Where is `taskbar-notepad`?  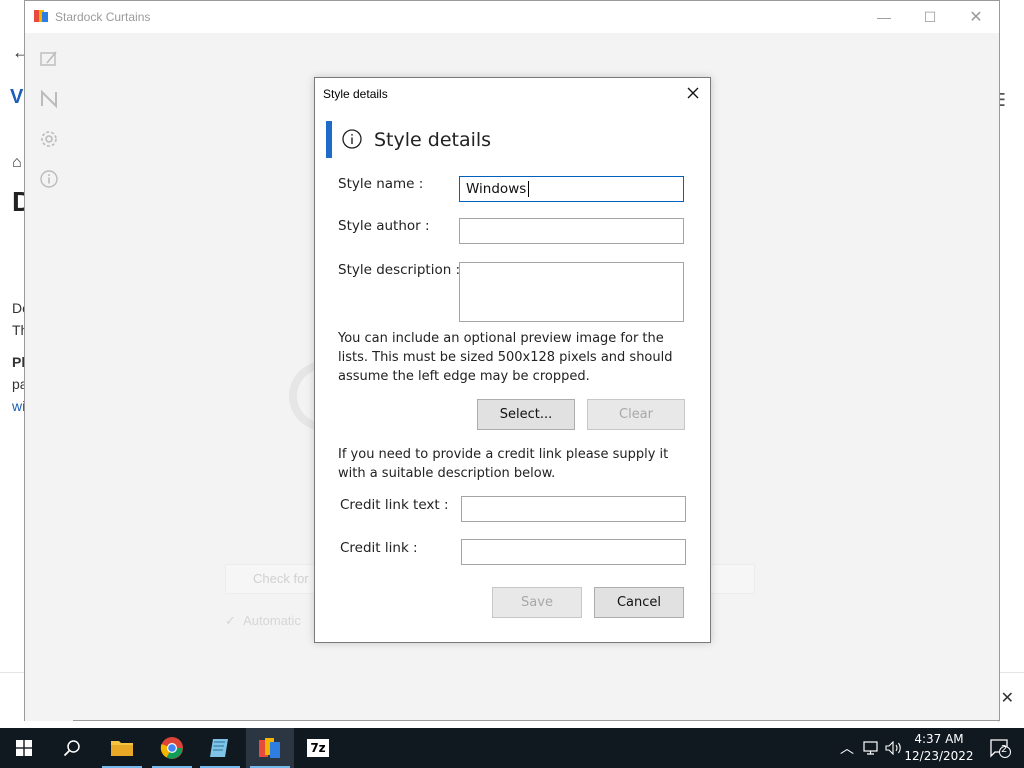
taskbar-notepad is located at coordinates (220, 748).